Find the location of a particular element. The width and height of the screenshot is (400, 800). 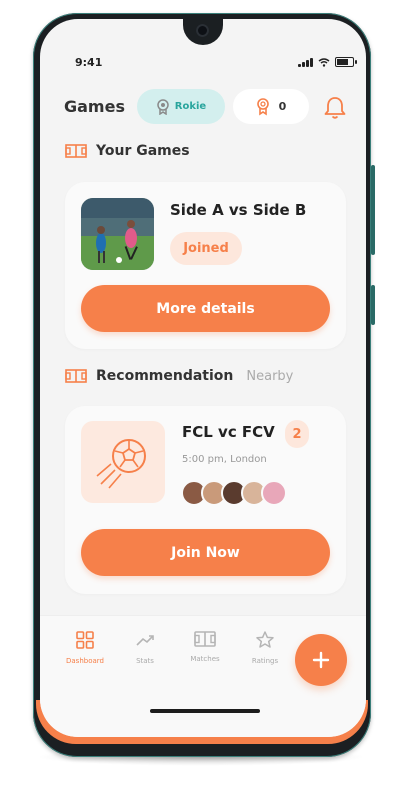

nearby-filter: Nearby is located at coordinates (269, 376).